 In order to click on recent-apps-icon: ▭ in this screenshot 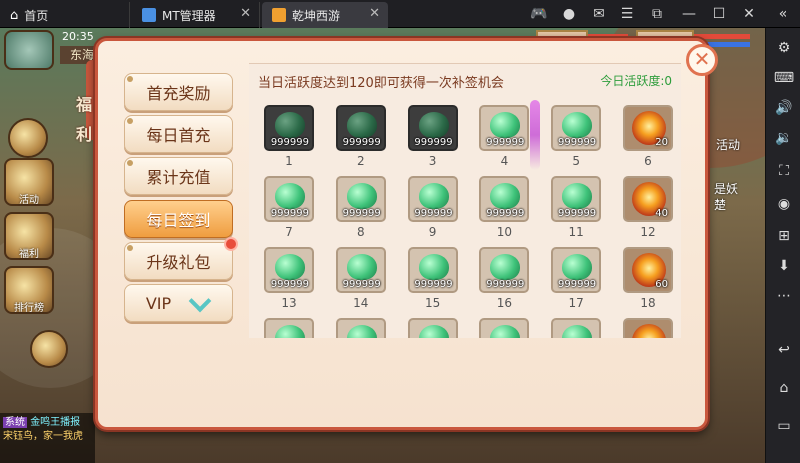, I will do `click(784, 426)`.